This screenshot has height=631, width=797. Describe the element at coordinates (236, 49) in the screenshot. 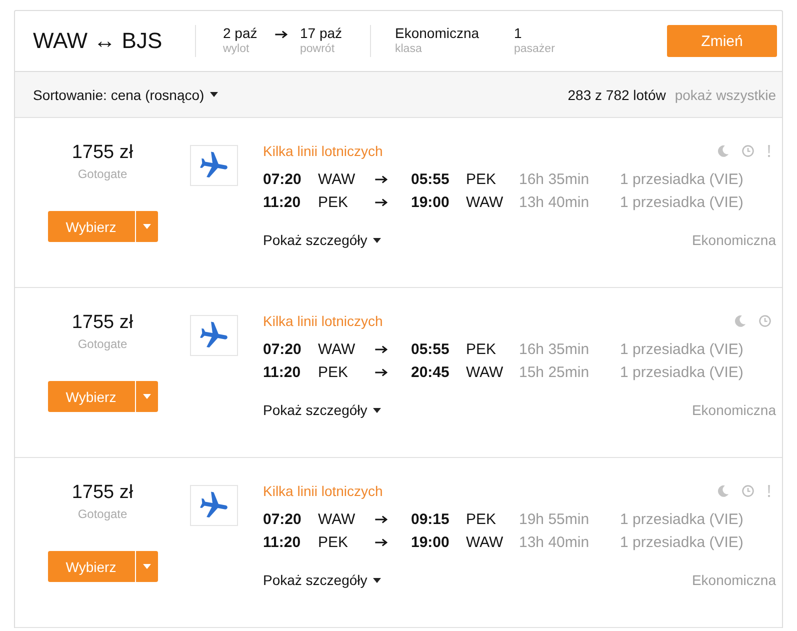

I see `date-label: wylot` at that location.